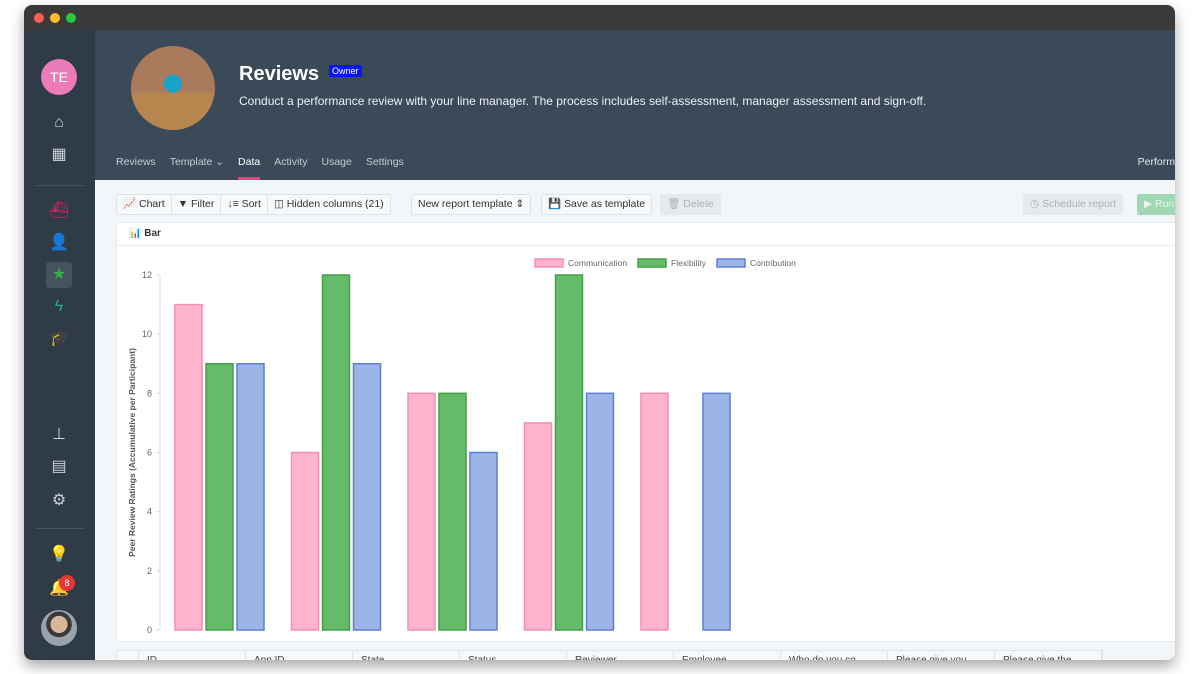 Image resolution: width=1200 pixels, height=674 pixels. I want to click on legend-label: Contribution, so click(773, 263).